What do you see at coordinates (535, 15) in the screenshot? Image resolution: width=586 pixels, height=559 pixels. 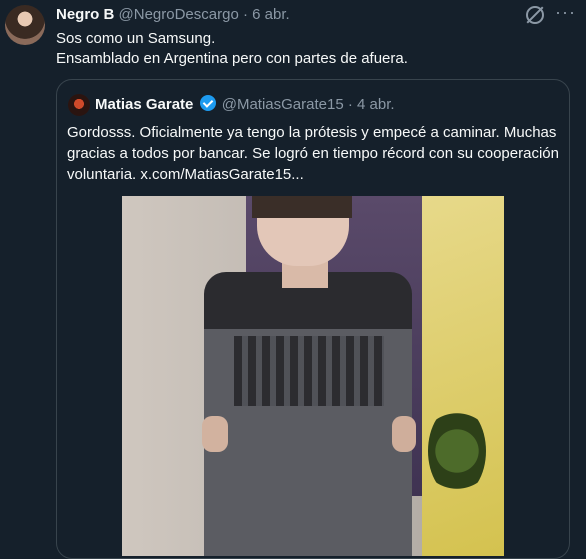 I see `grok-icon` at bounding box center [535, 15].